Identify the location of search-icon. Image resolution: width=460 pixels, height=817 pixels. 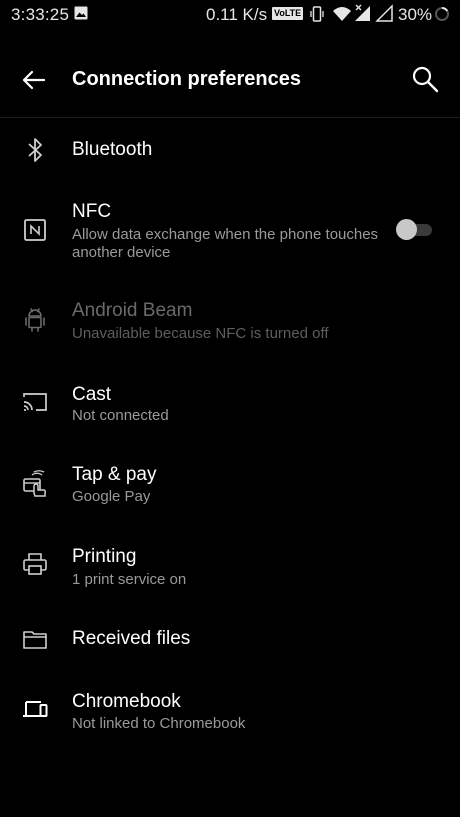
(425, 79).